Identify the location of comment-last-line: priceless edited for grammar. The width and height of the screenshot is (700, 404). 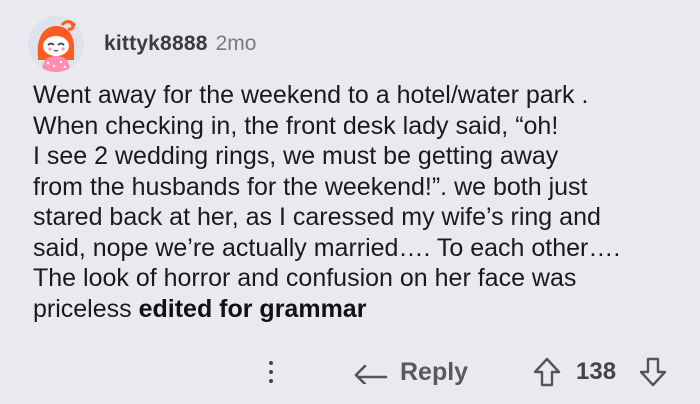
(358, 309).